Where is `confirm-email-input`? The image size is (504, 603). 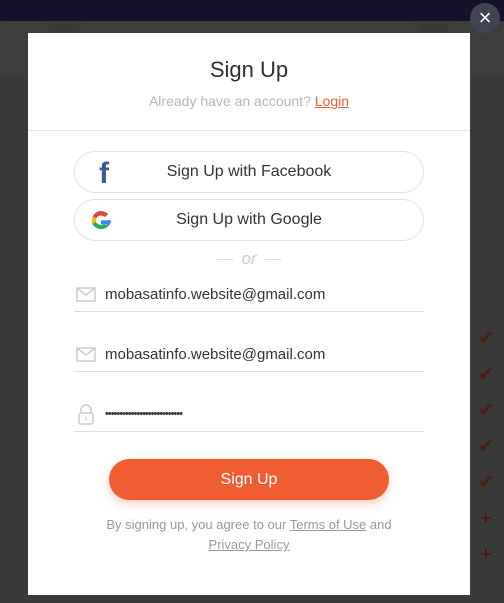
confirm-email-input is located at coordinates (260, 354).